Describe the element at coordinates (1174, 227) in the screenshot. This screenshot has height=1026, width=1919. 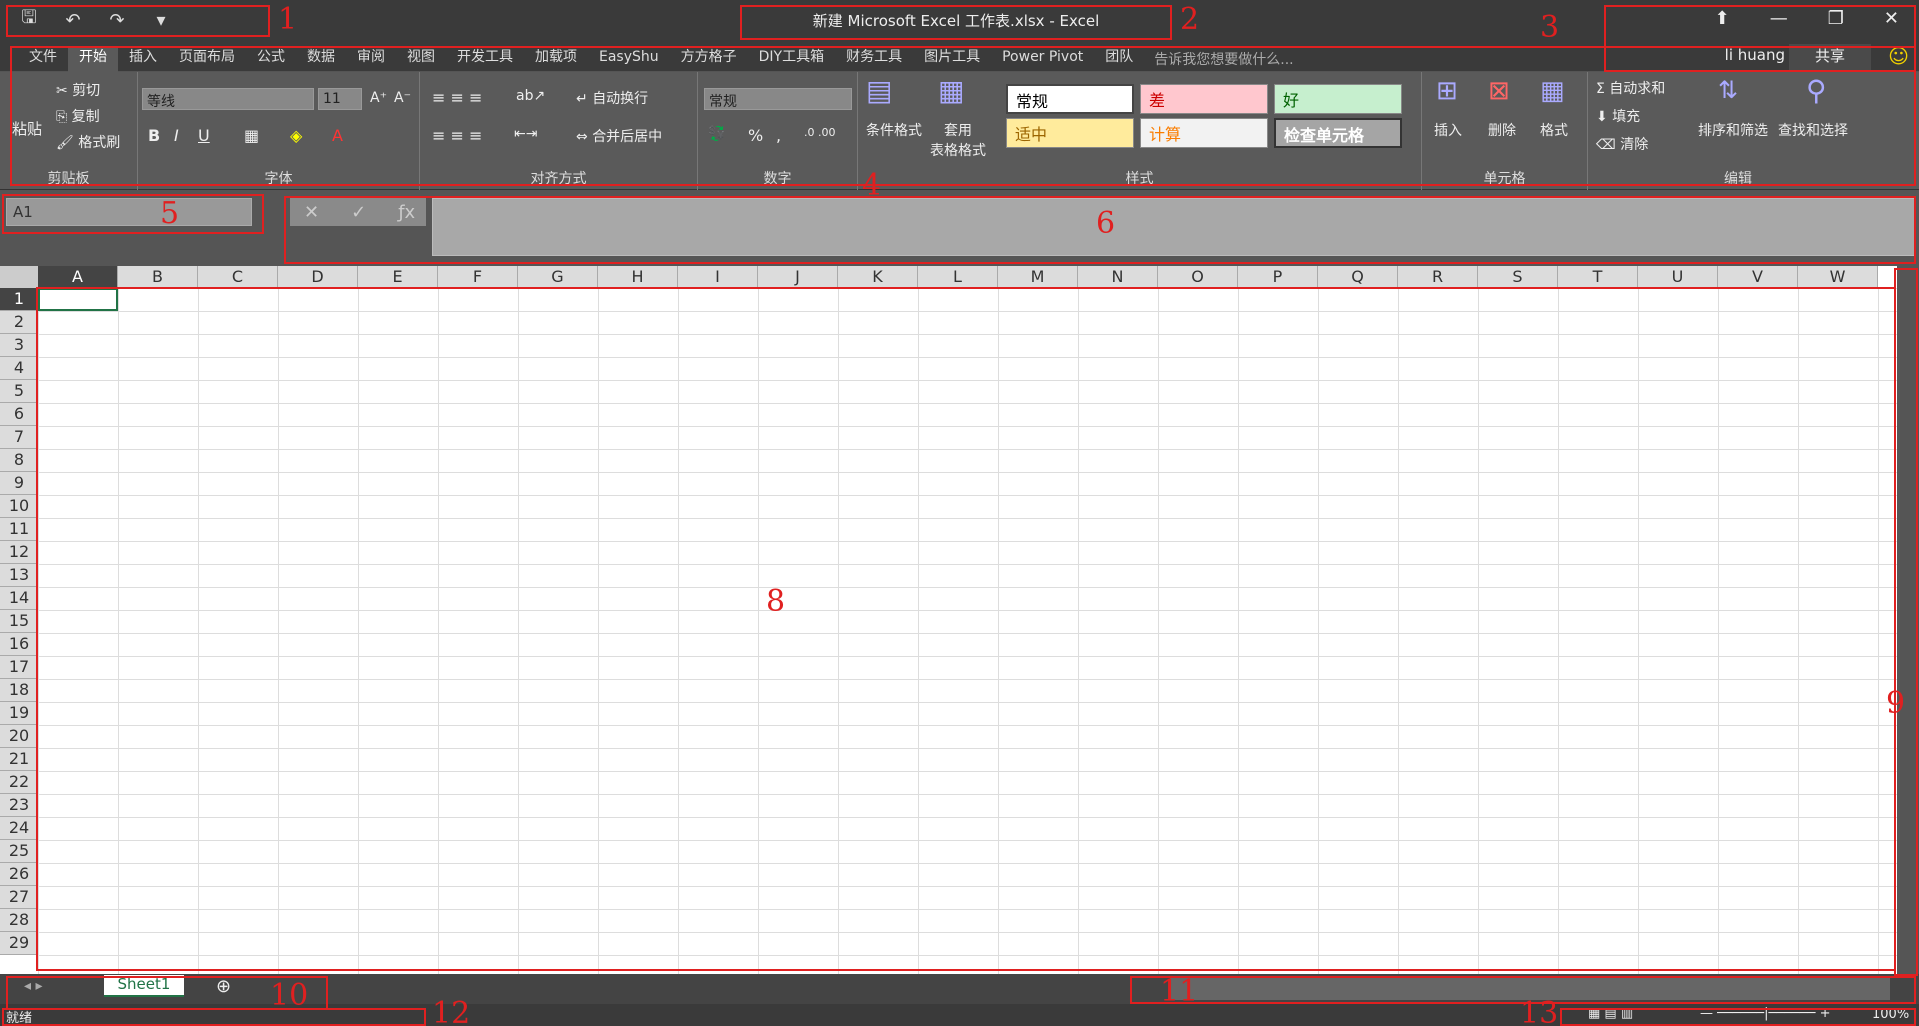
I see `formula-input` at that location.